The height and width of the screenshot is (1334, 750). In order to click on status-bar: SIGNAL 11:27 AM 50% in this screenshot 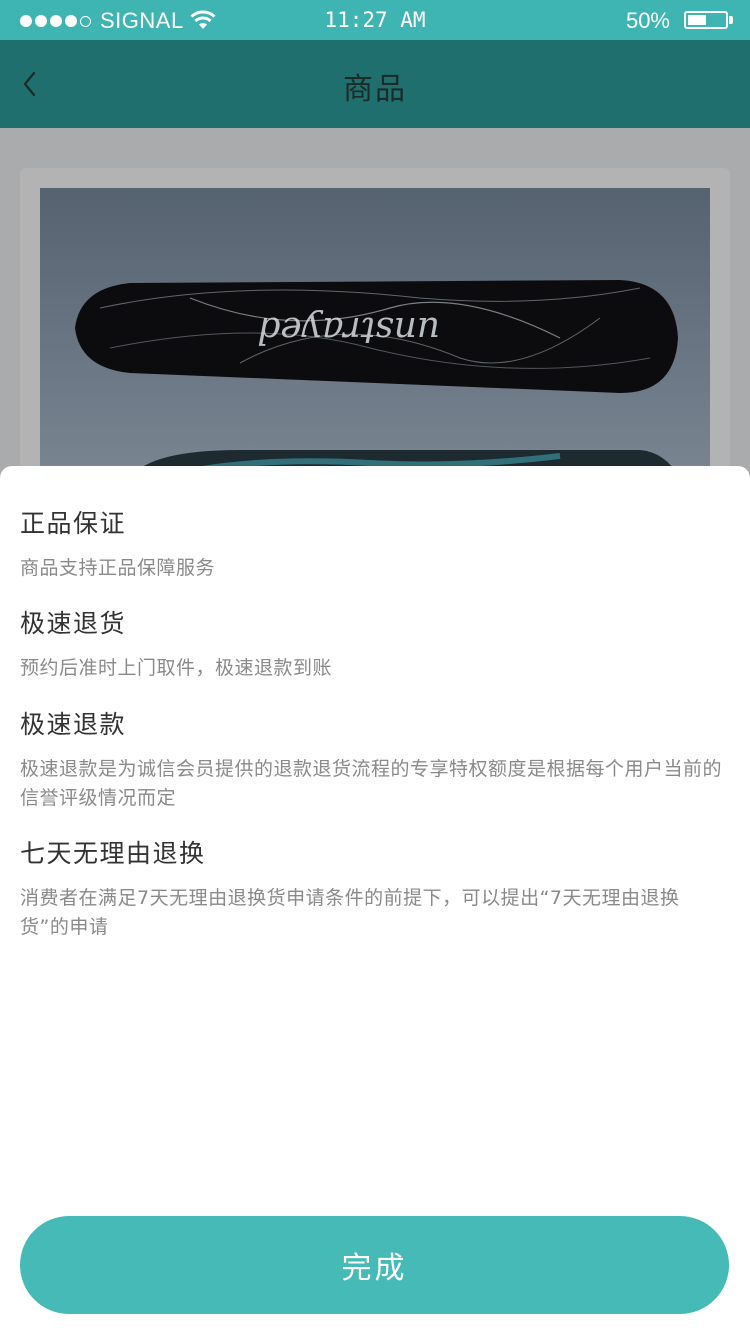, I will do `click(375, 20)`.